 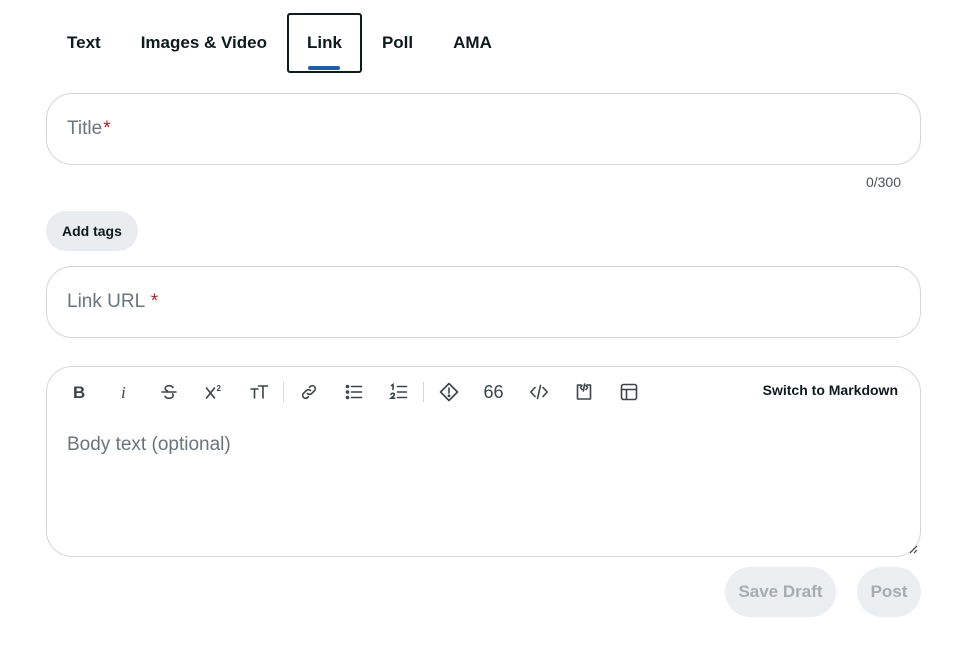 I want to click on title-required-mark: *, so click(x=107, y=128).